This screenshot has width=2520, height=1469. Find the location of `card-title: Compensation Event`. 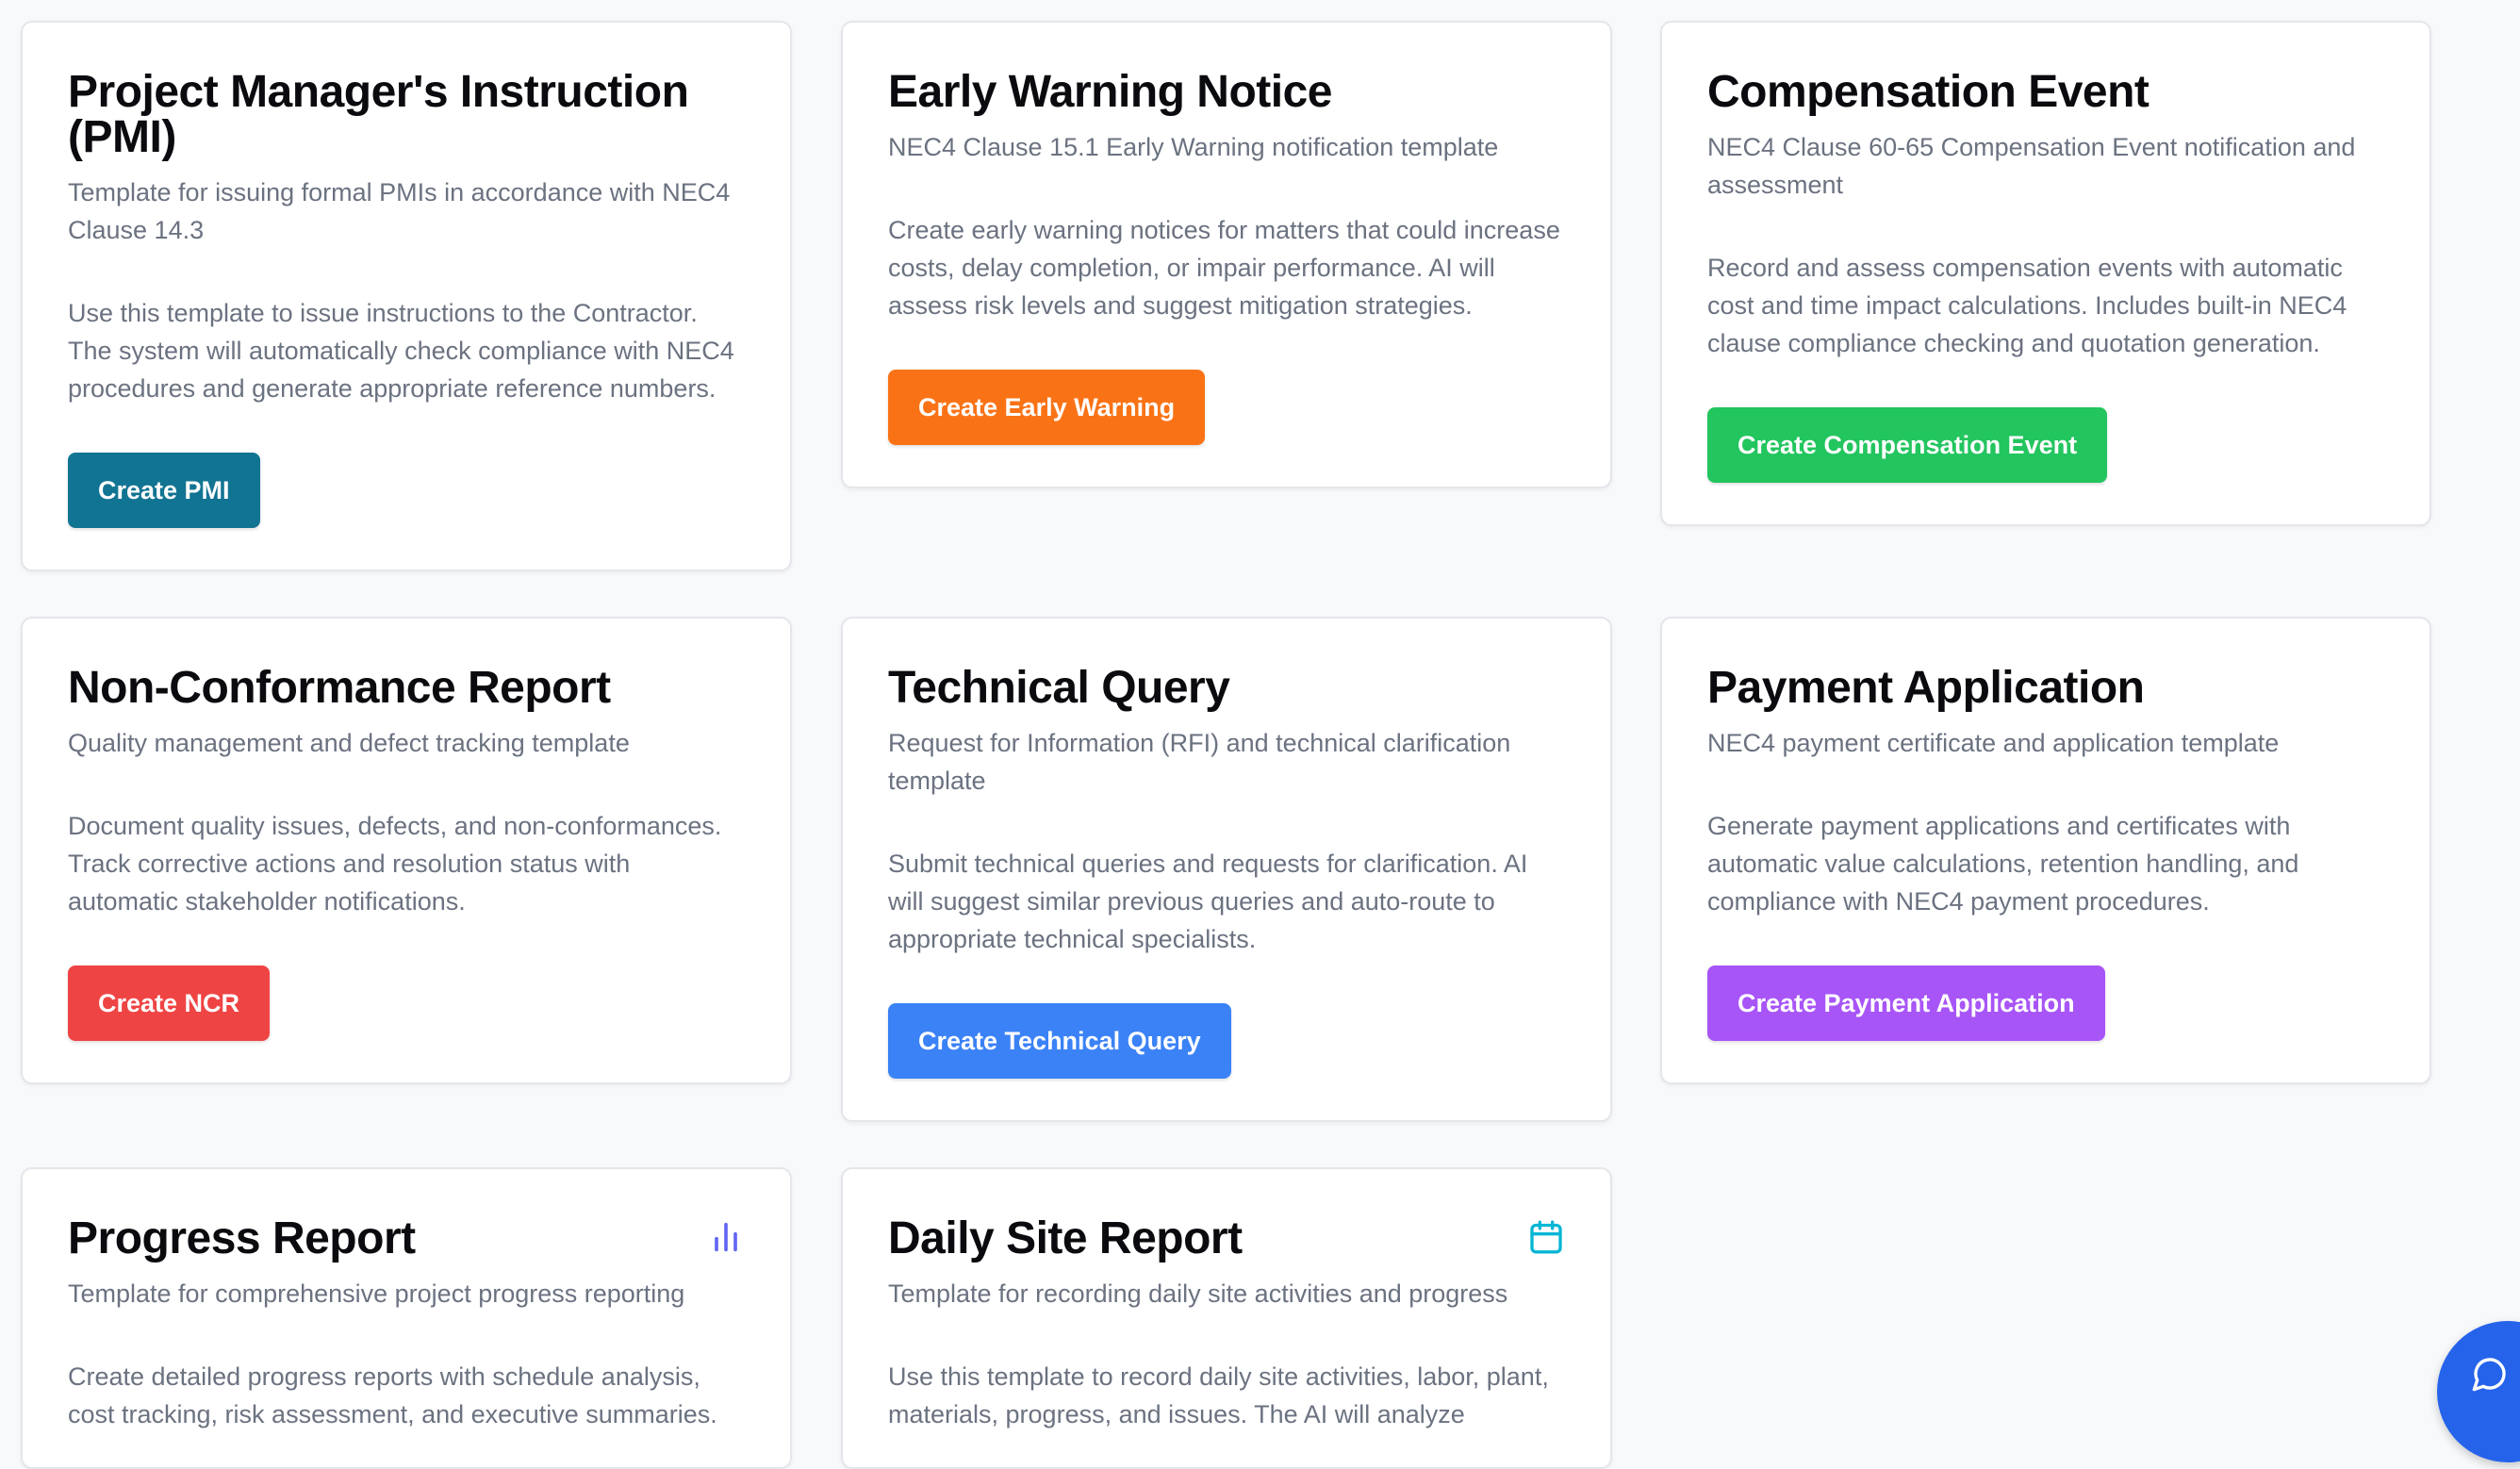

card-title: Compensation Event is located at coordinates (1928, 92).